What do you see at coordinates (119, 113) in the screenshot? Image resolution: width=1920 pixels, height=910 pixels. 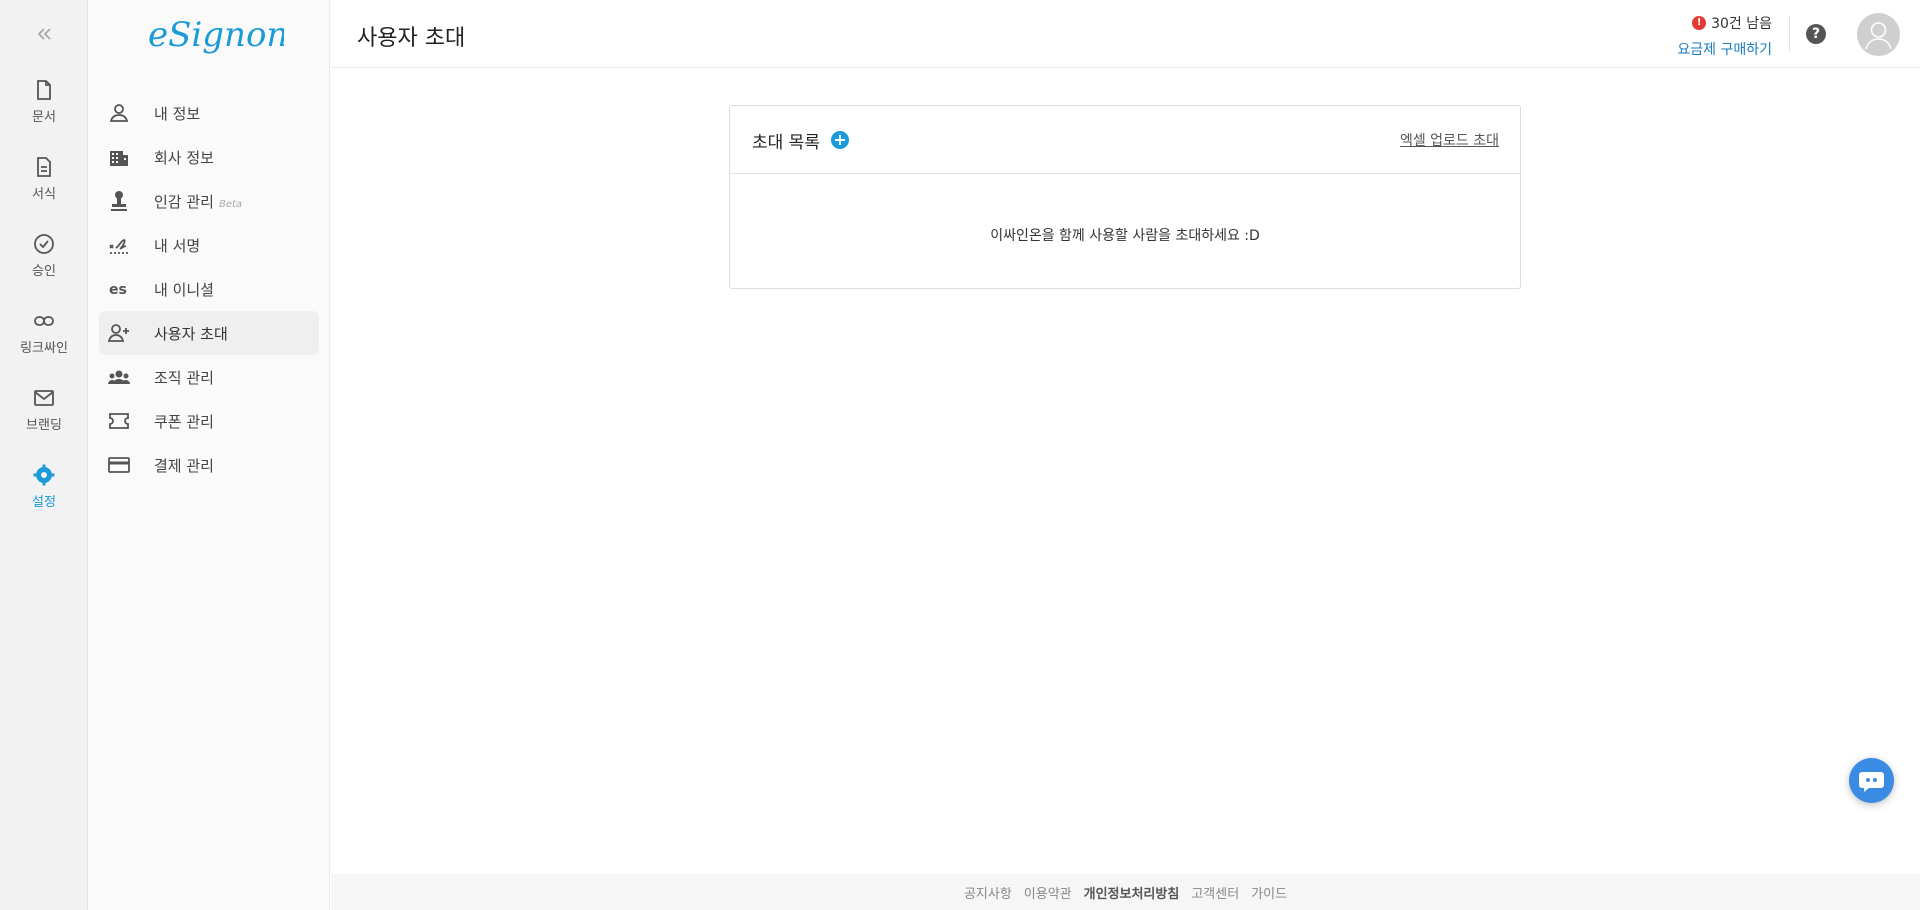 I see `person-icon` at bounding box center [119, 113].